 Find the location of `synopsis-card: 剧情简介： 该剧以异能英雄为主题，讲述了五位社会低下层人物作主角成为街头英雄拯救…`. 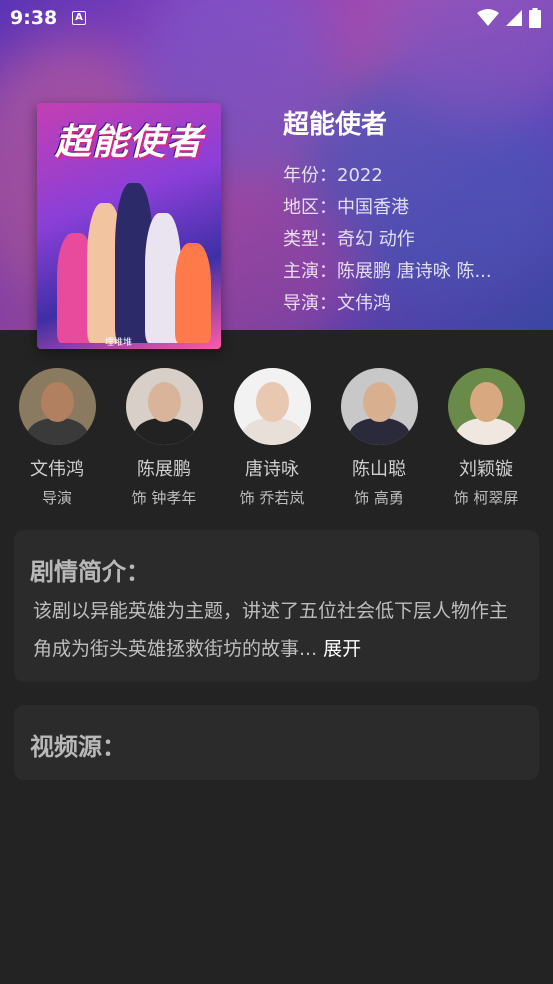

synopsis-card: 剧情简介： 该剧以异能英雄为主题，讲述了五位社会低下层人物作主角成为街头英雄拯救… is located at coordinates (276, 606).